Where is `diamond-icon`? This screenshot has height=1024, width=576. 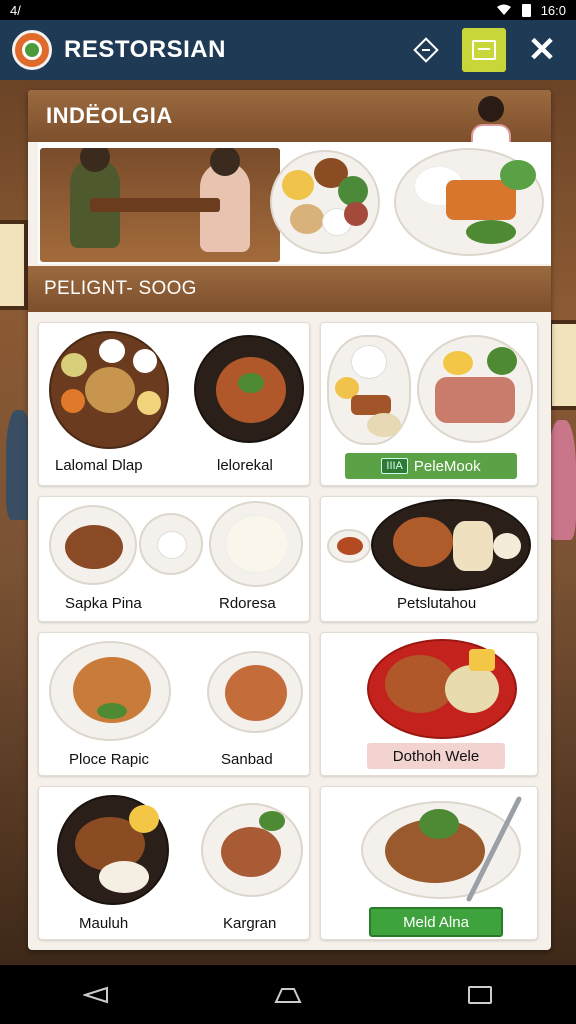 diamond-icon is located at coordinates (426, 50).